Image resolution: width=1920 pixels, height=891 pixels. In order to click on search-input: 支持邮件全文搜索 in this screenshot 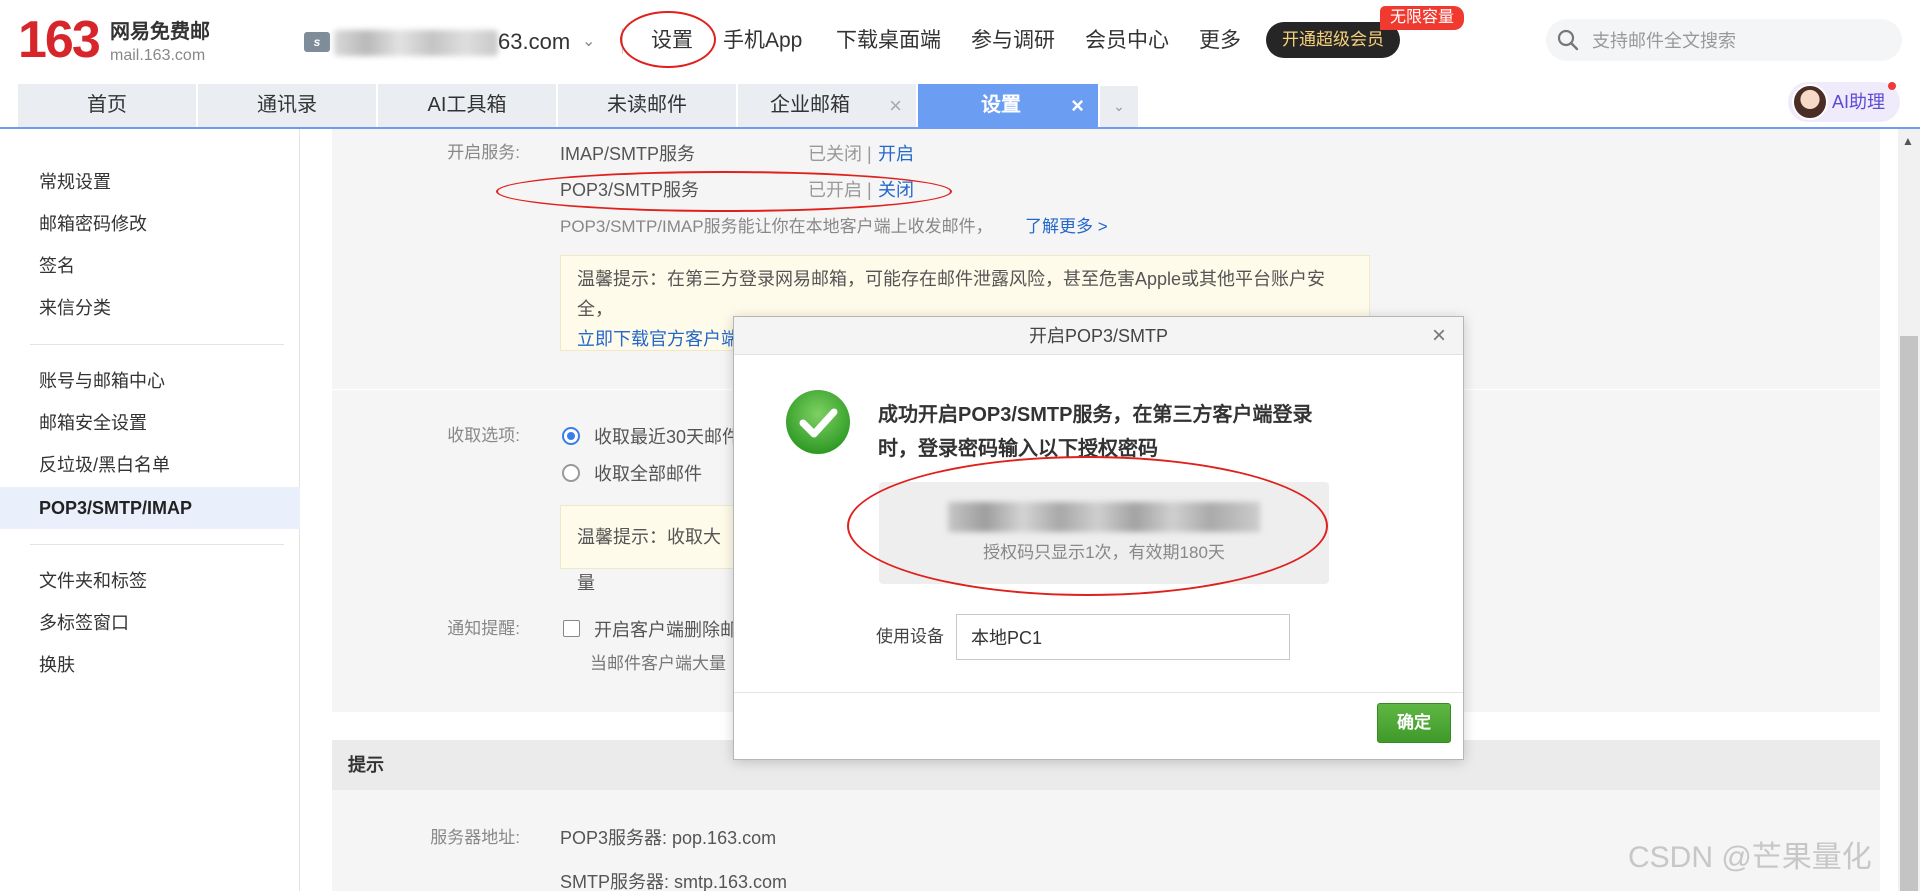, I will do `click(1664, 41)`.